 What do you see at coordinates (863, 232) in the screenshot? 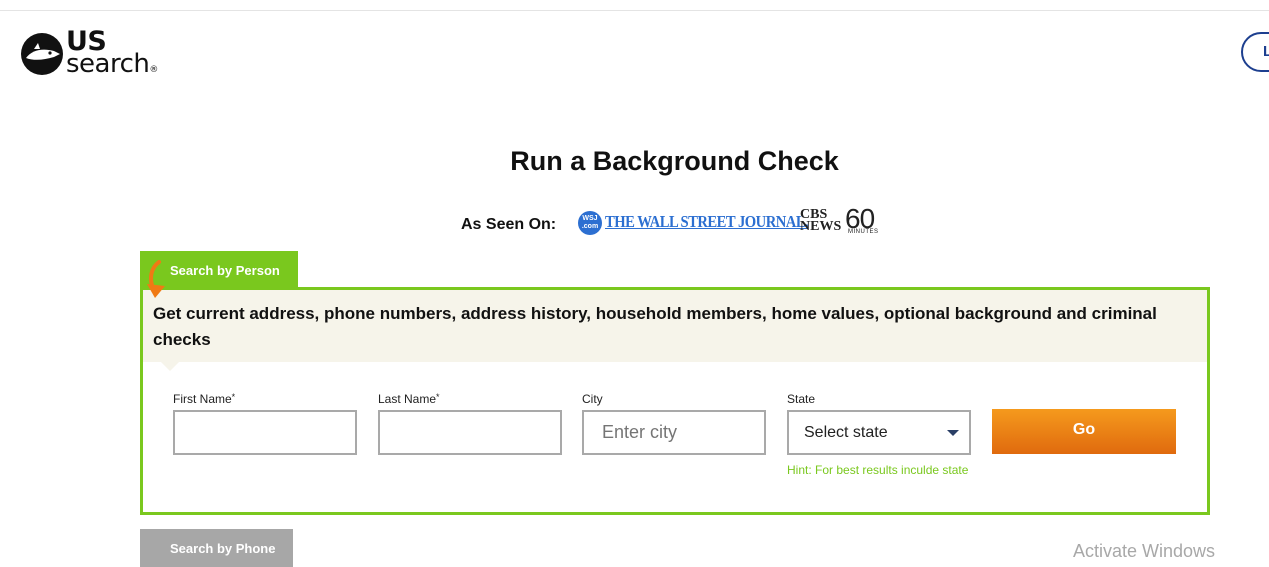
I see `sixty-minutes-sub: MINUTES` at bounding box center [863, 232].